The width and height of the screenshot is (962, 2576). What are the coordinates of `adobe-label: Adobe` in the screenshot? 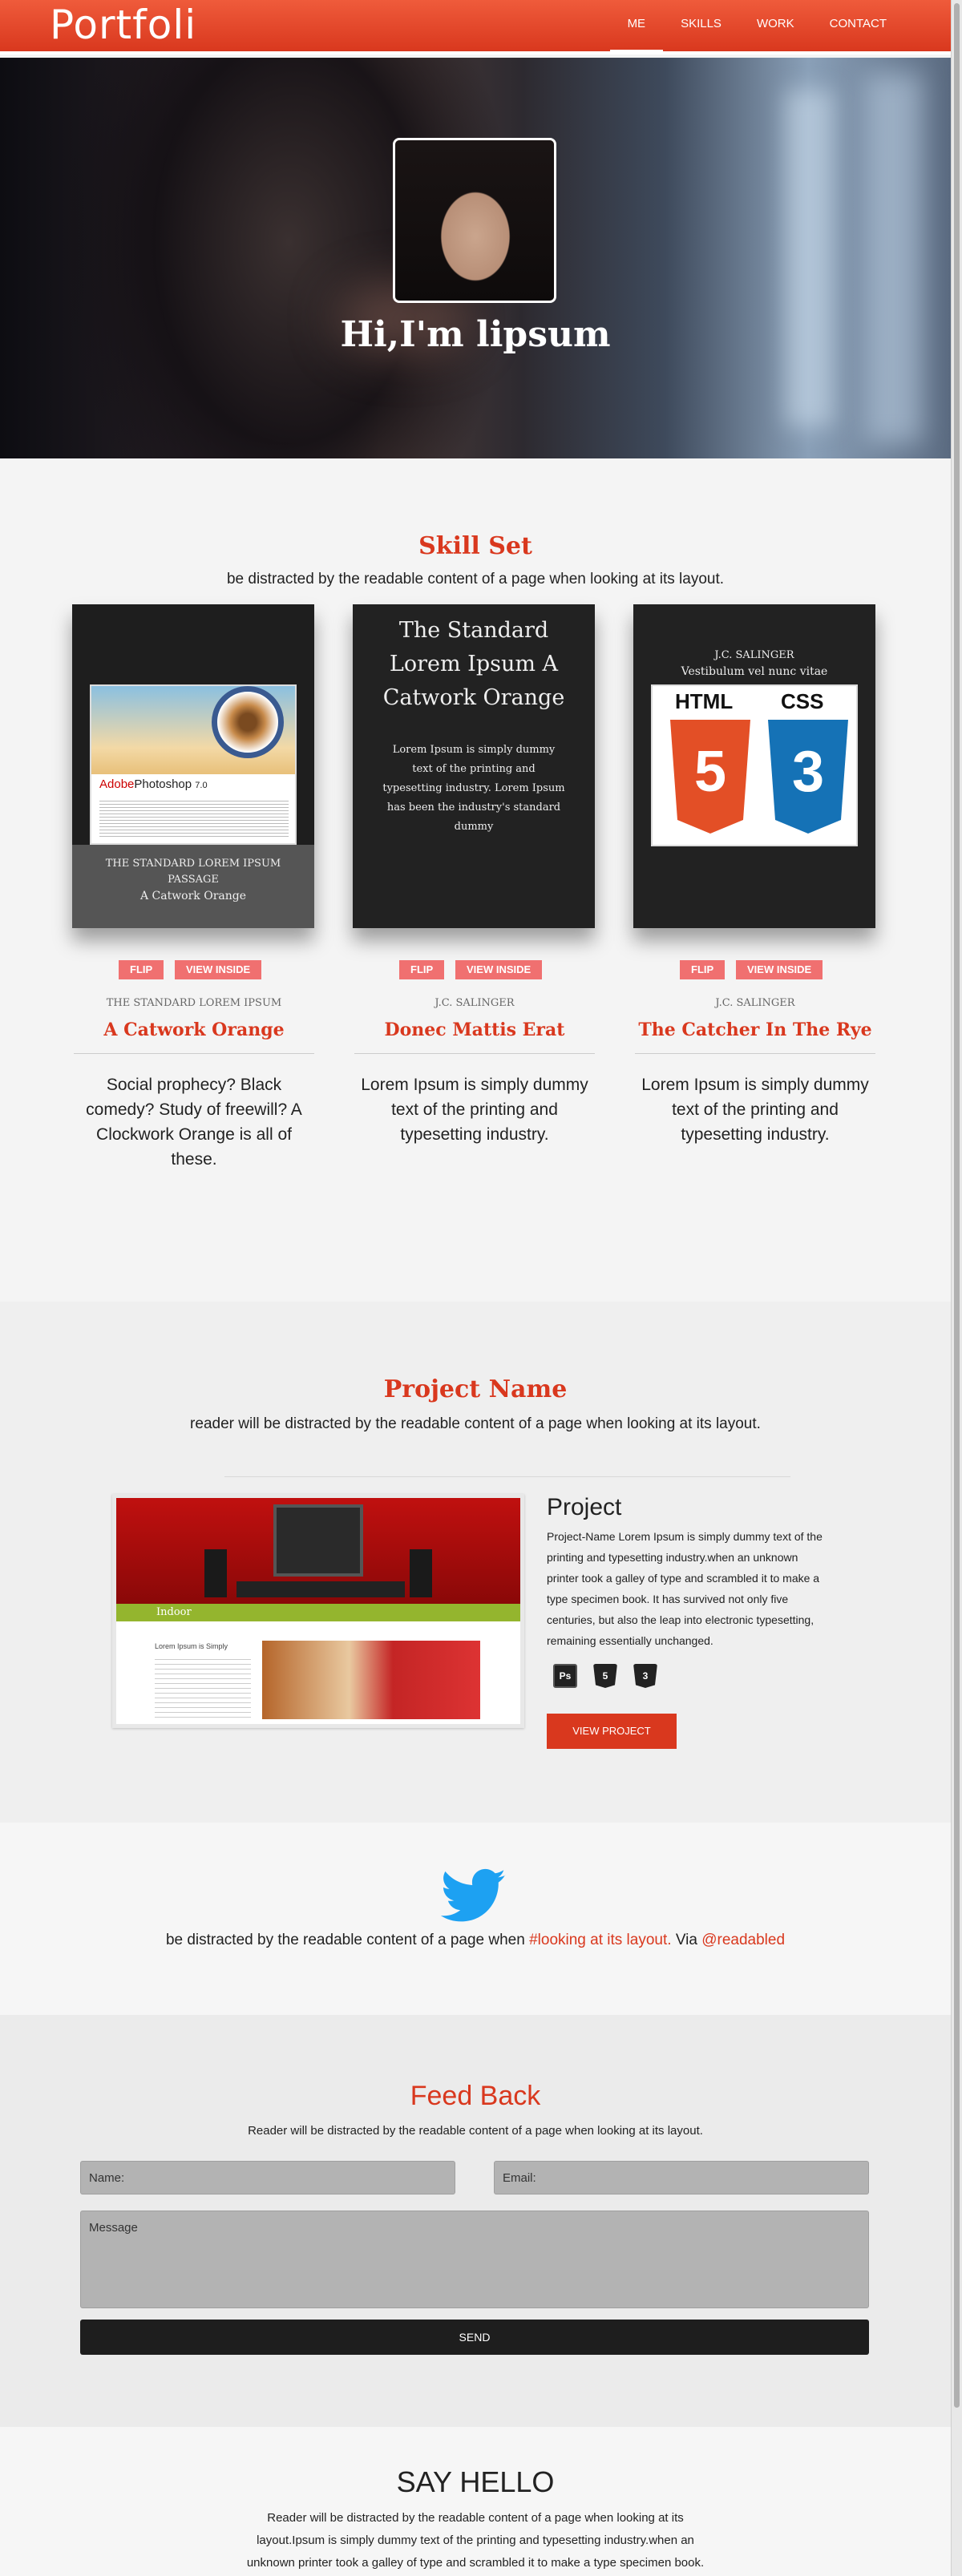 It's located at (117, 784).